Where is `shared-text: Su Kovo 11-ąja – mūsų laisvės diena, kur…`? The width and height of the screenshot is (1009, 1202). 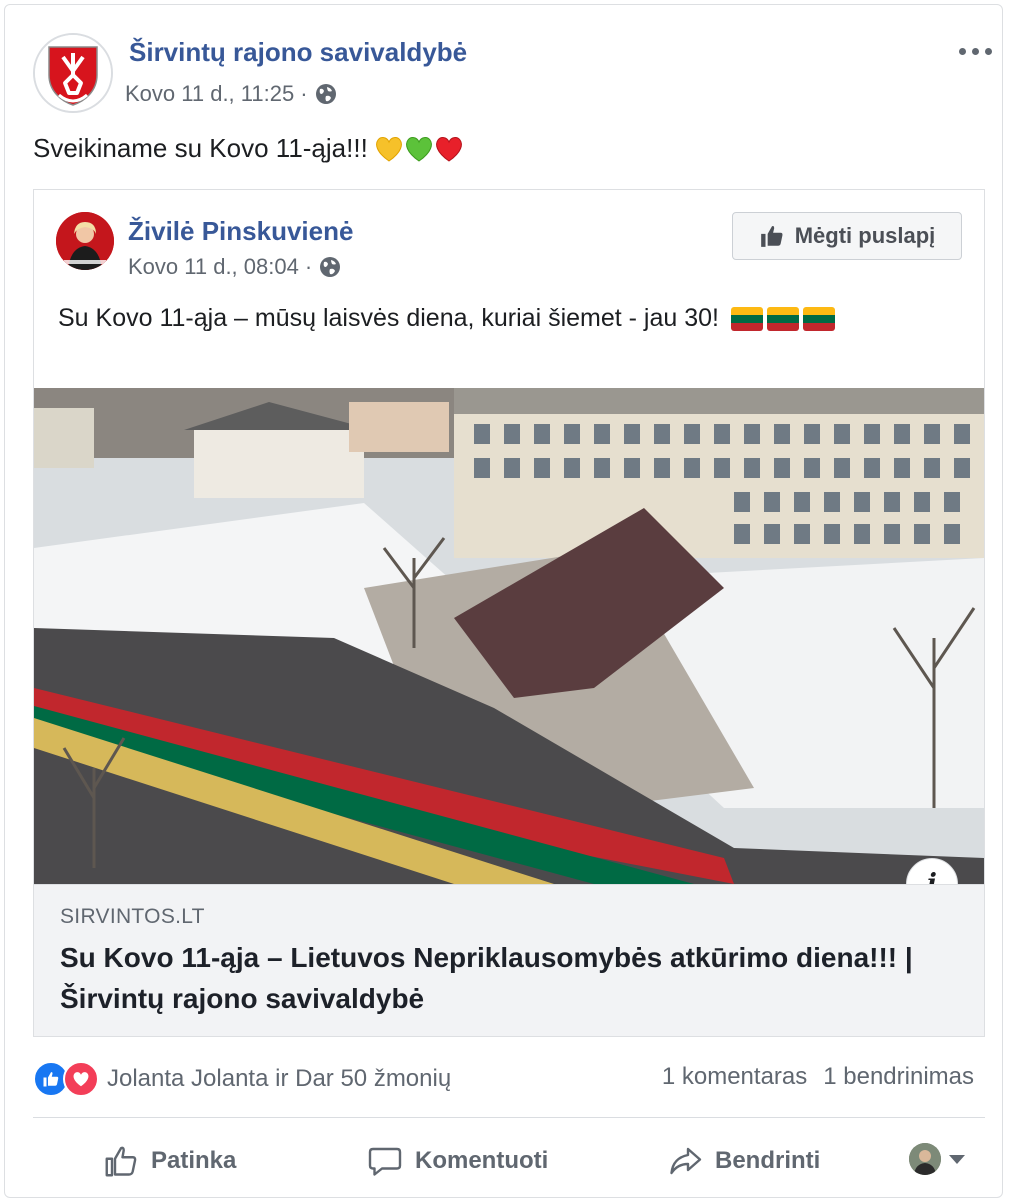 shared-text: Su Kovo 11-ąja – mūsų laisvės diena, kur… is located at coordinates (446, 318).